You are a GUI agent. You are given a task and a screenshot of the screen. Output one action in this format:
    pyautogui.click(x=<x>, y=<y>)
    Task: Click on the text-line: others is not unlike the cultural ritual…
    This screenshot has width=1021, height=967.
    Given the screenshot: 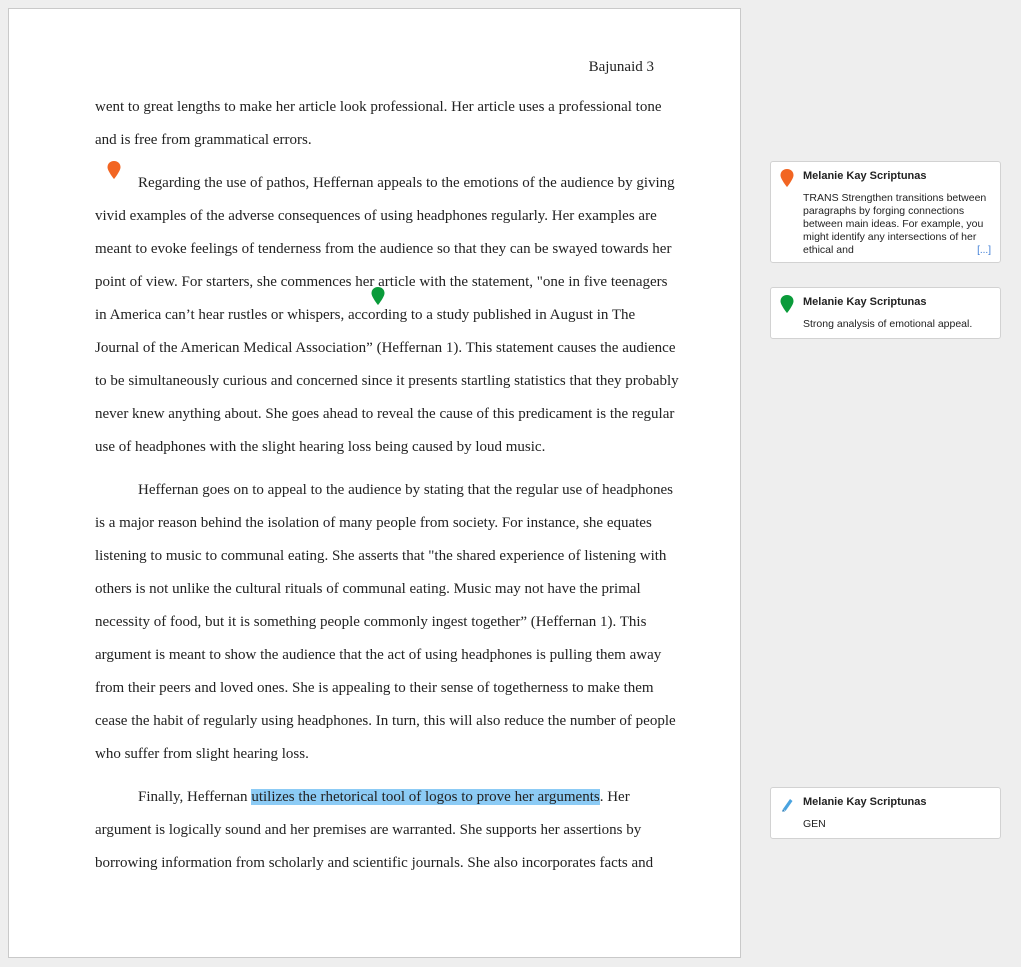 What is the action you would take?
    pyautogui.click(x=368, y=589)
    